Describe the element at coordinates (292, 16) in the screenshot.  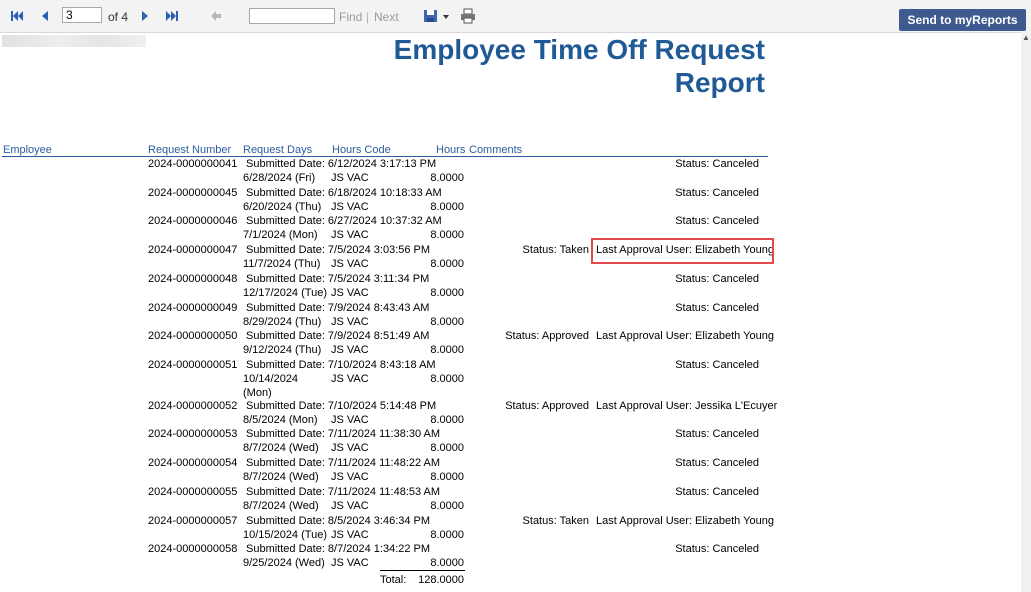
I see `find-input` at that location.